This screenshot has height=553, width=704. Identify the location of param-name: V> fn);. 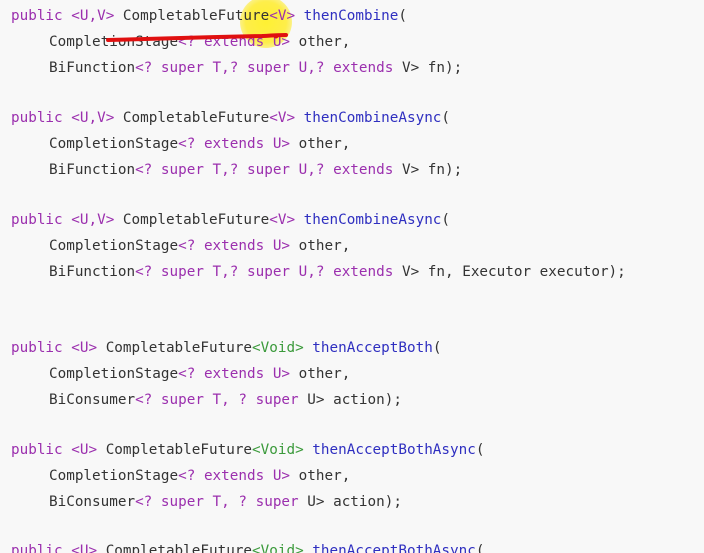
(428, 170).